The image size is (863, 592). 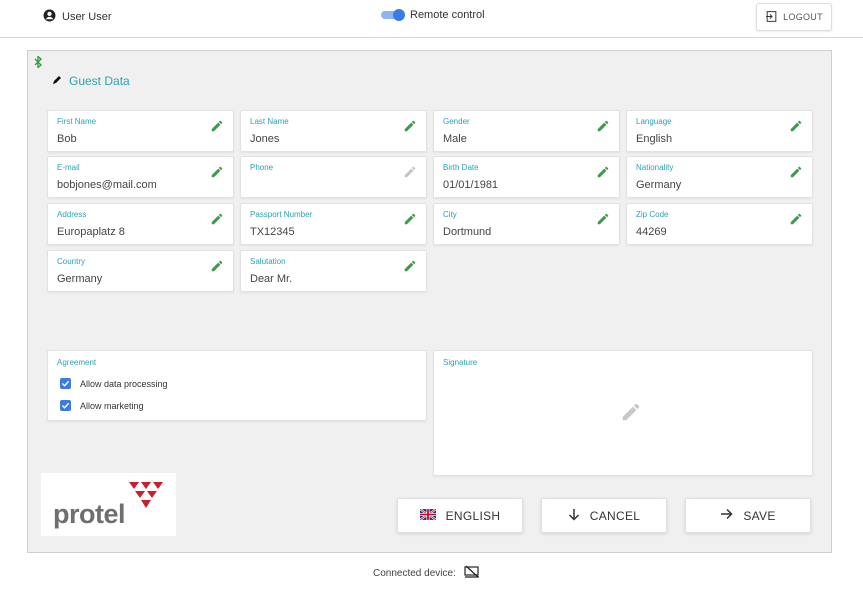 I want to click on signature-edit-icon, so click(x=631, y=414).